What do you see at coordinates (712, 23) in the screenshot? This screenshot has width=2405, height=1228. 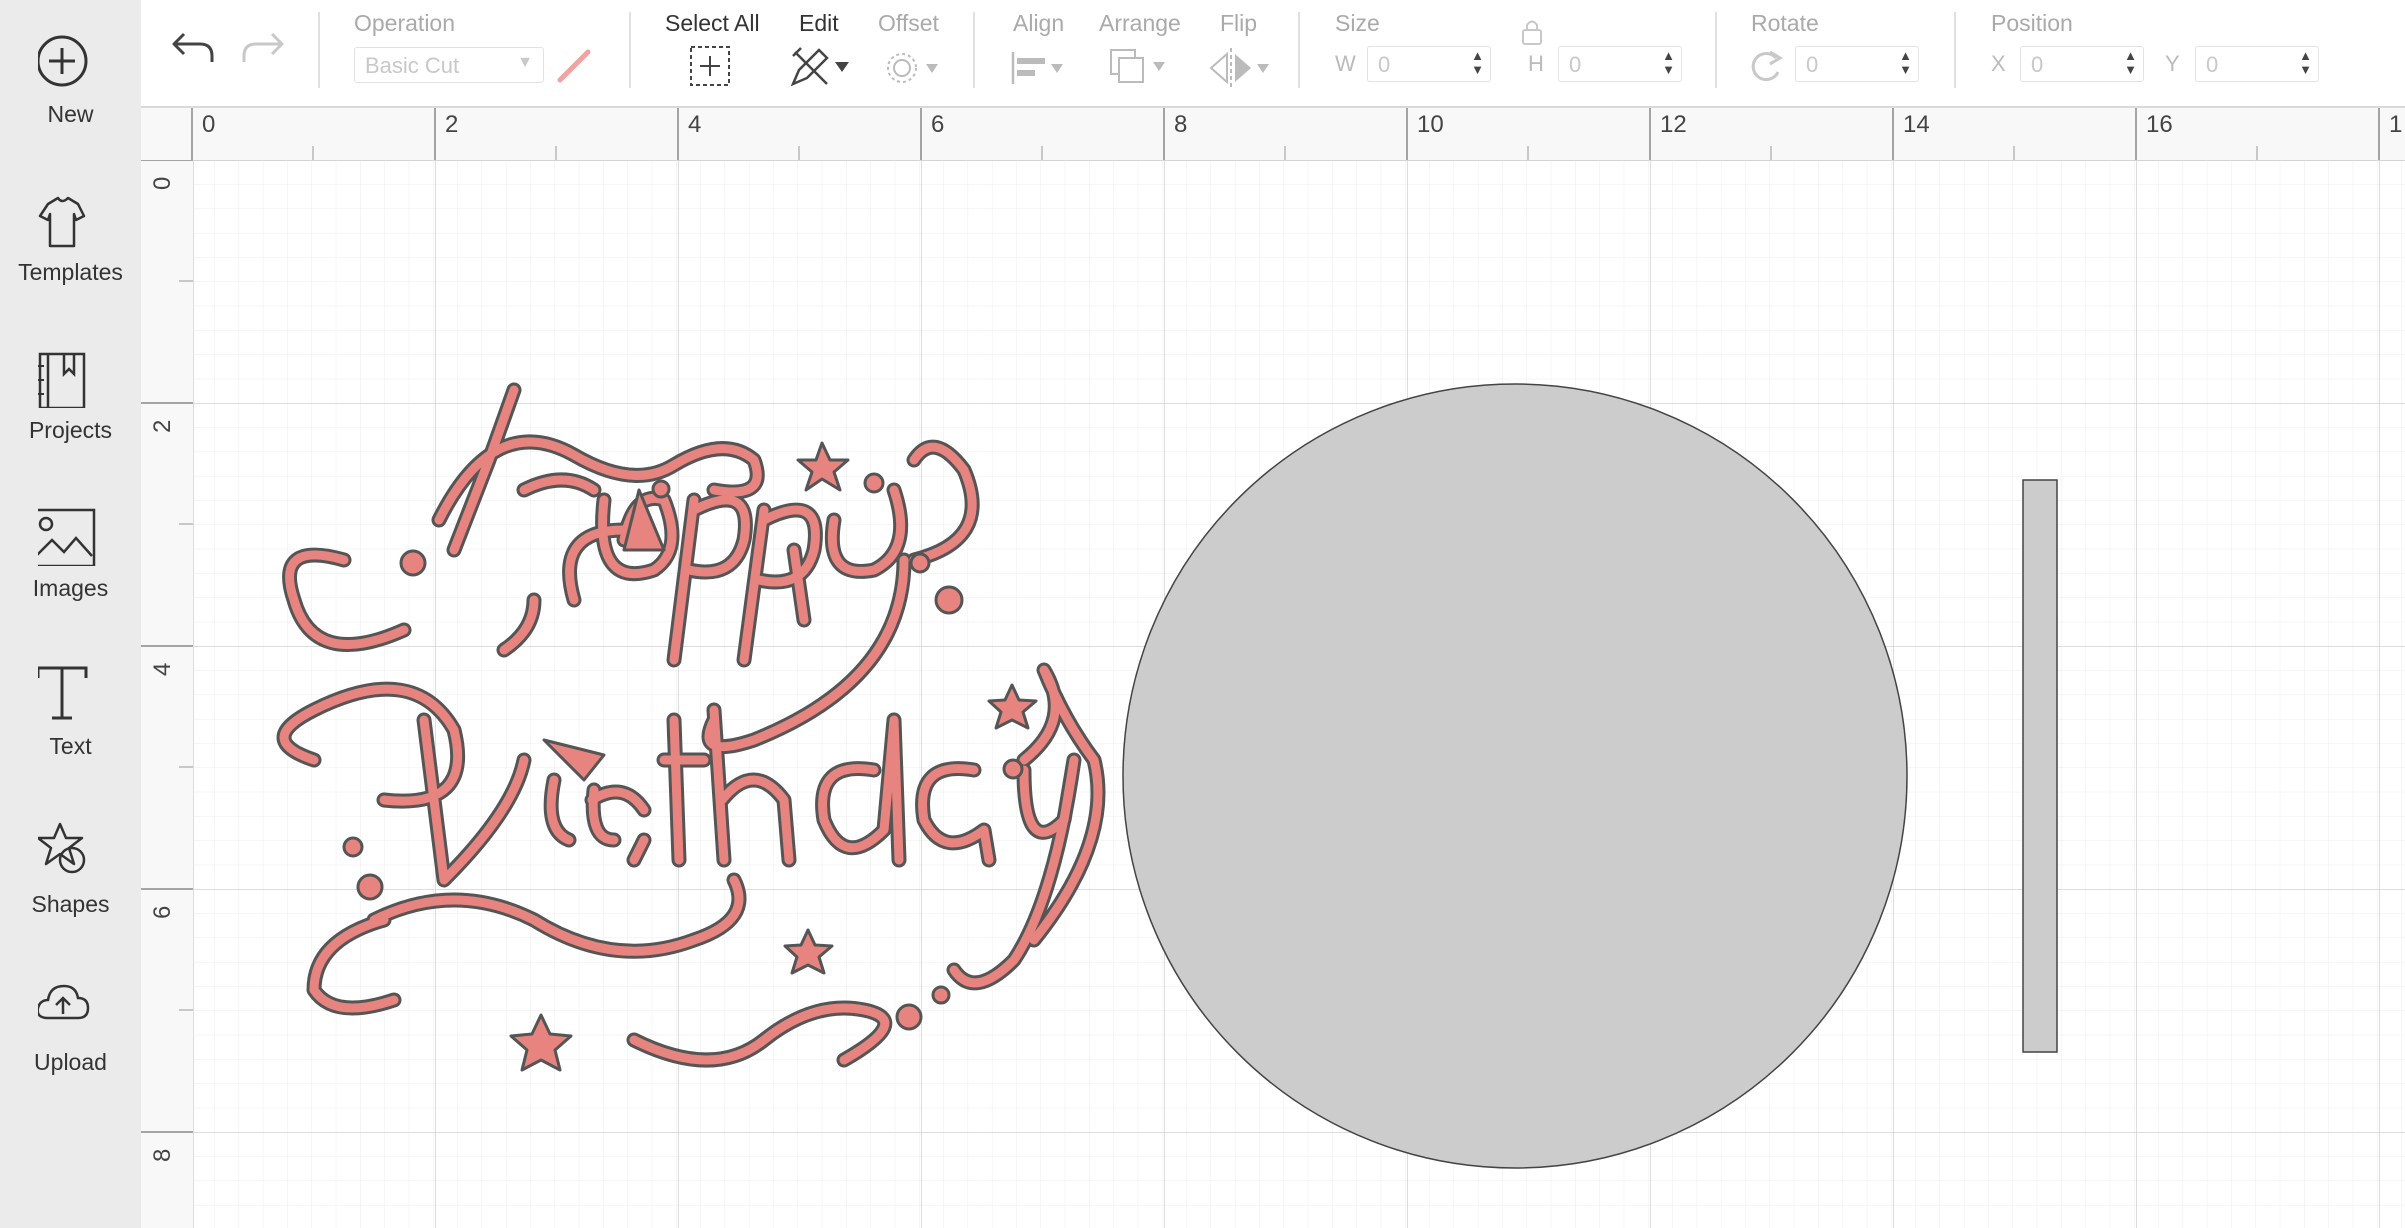 I see `select-all-label: Select All` at bounding box center [712, 23].